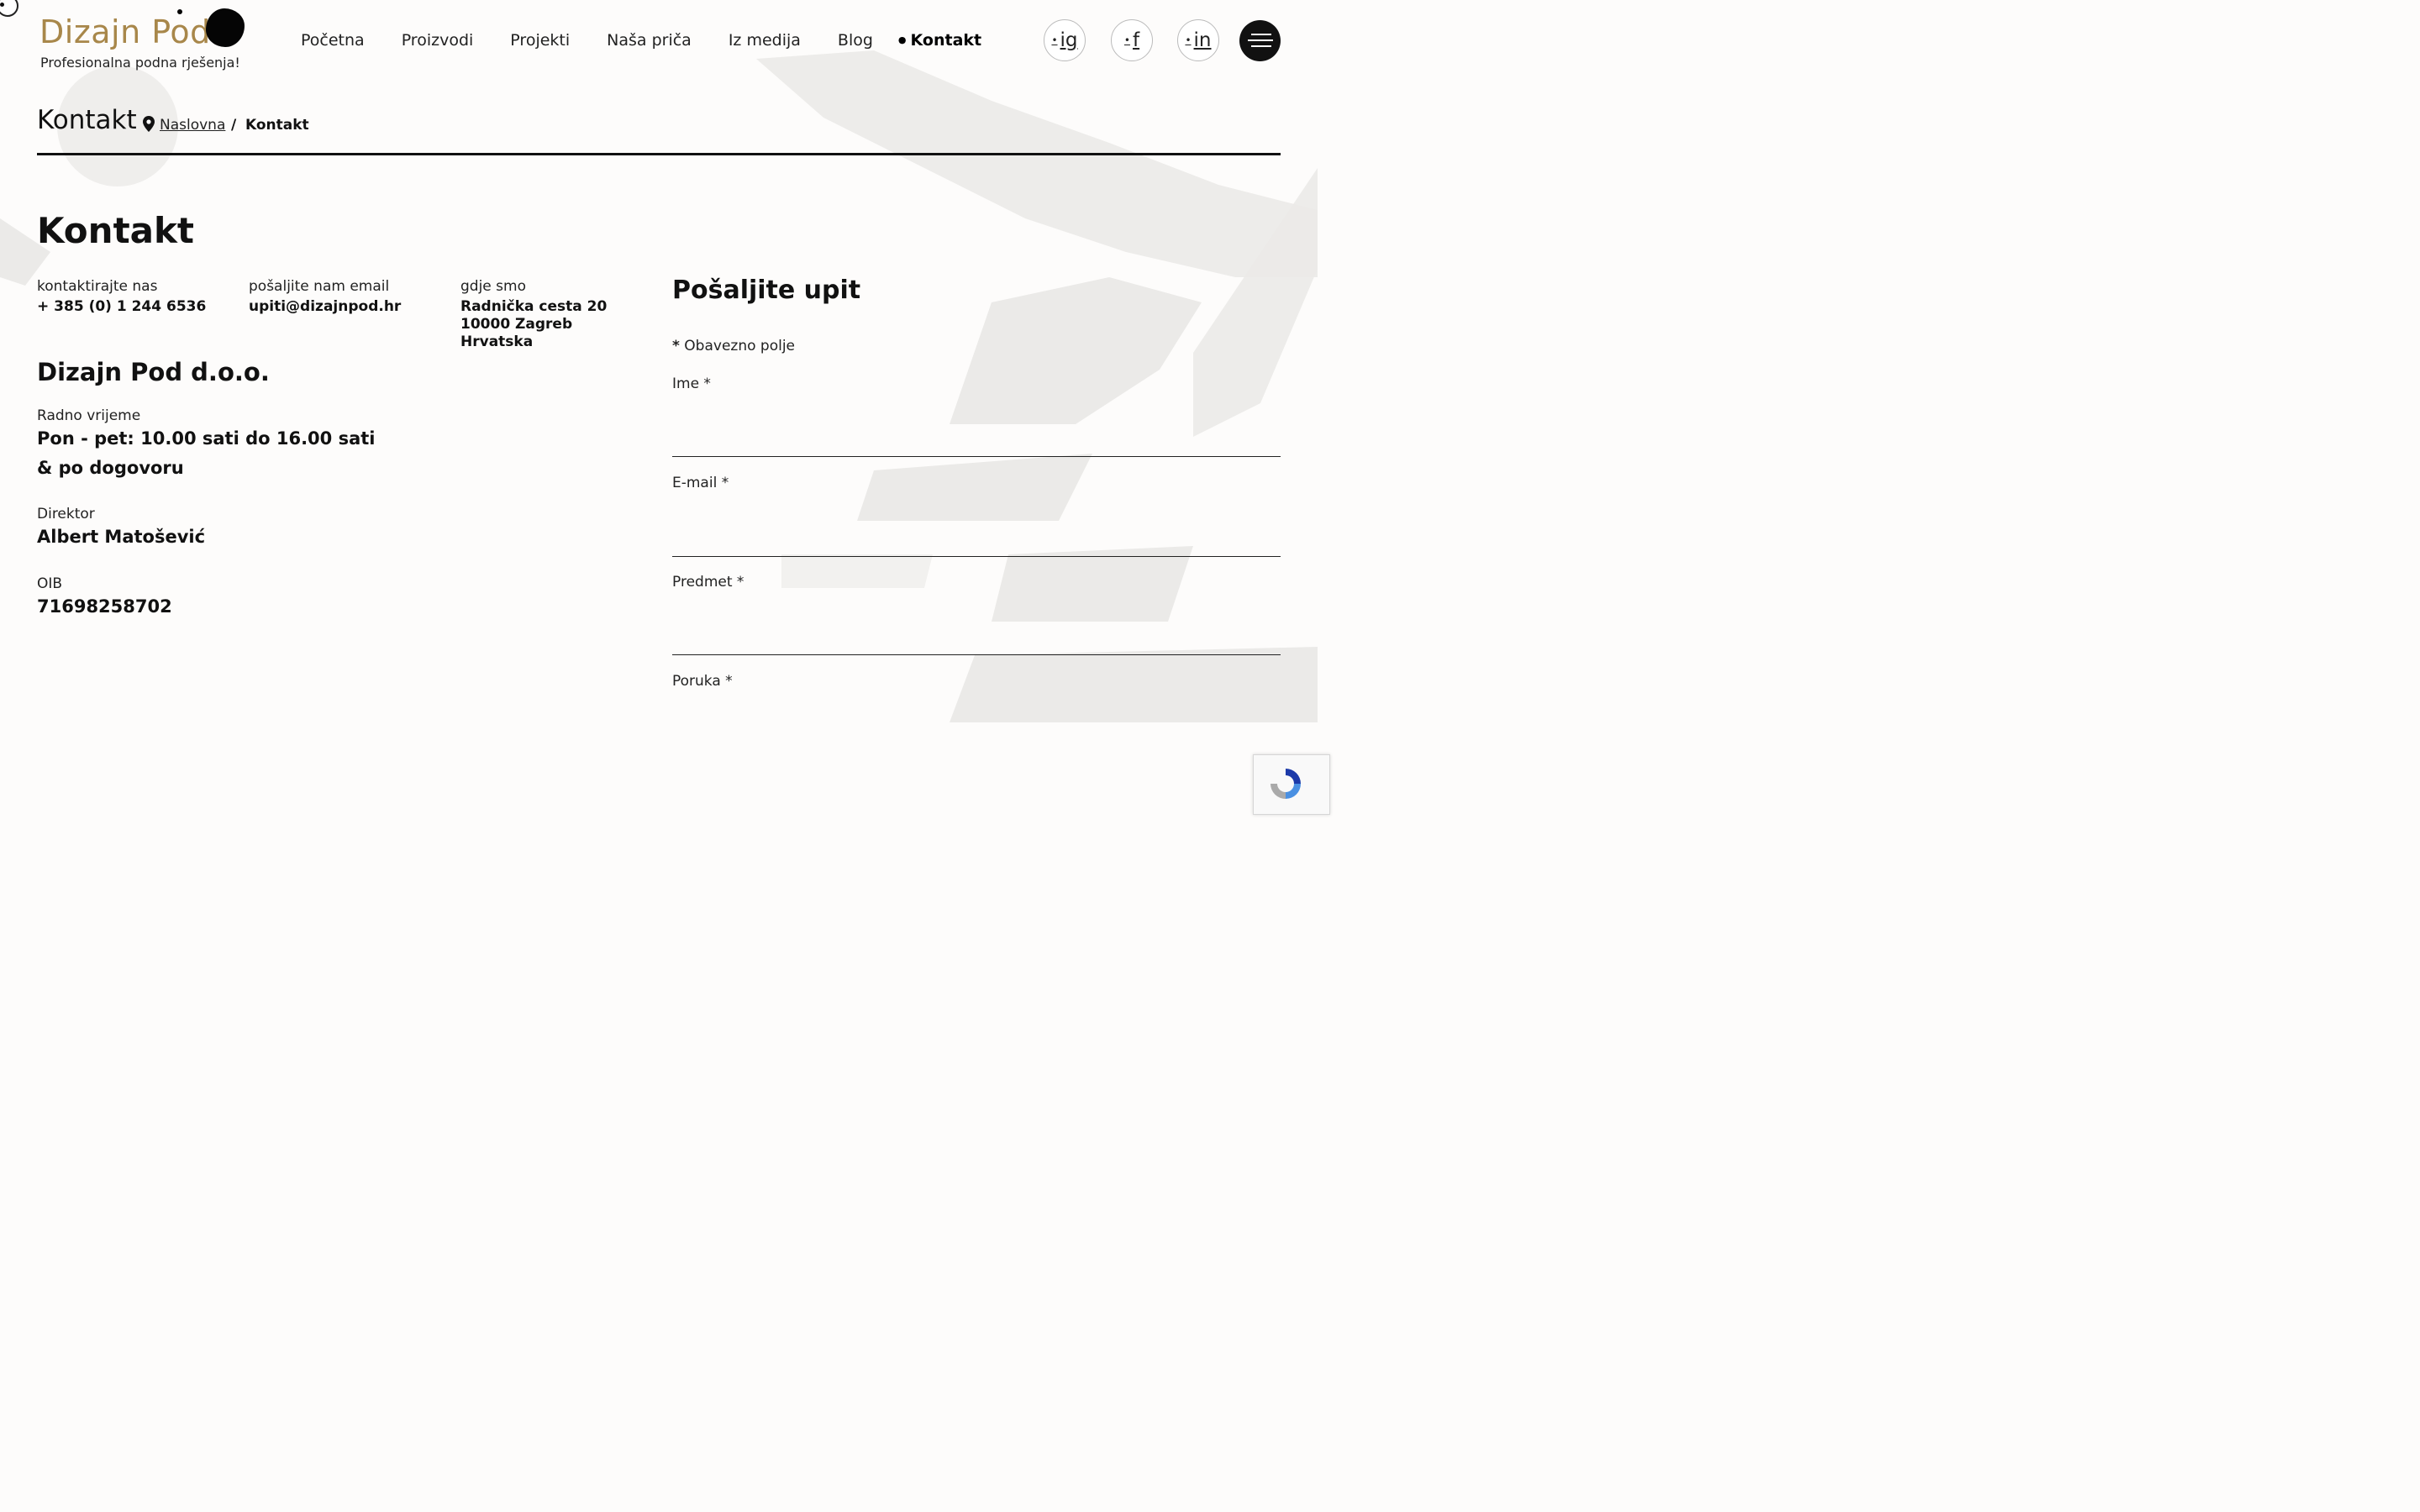 This screenshot has width=2420, height=1512. Describe the element at coordinates (319, 286) in the screenshot. I see `email-label: pošaljite nam email` at that location.